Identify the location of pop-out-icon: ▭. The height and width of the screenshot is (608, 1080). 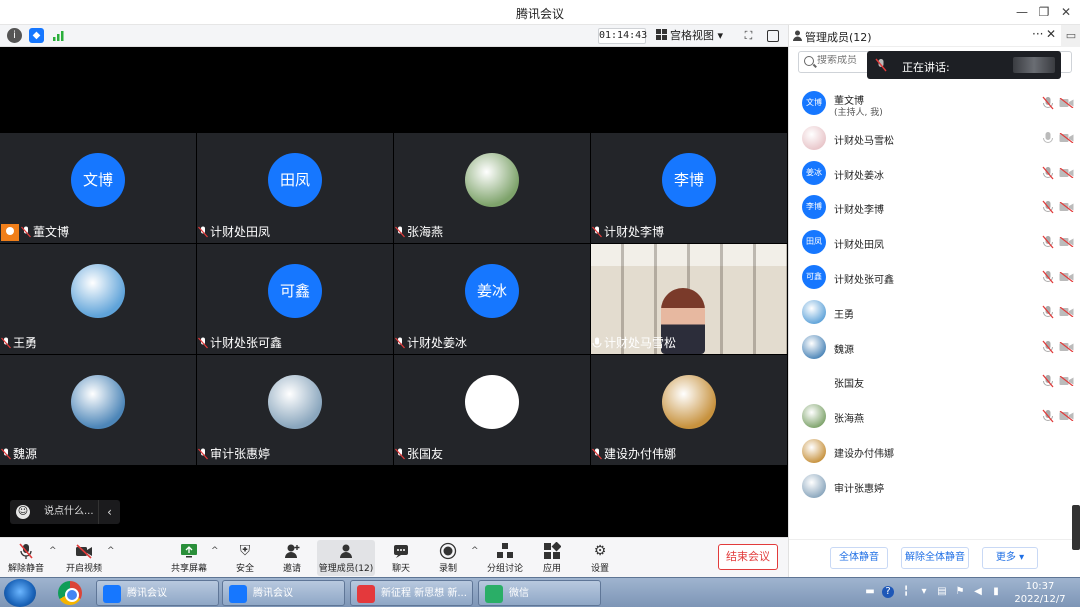
(1070, 36).